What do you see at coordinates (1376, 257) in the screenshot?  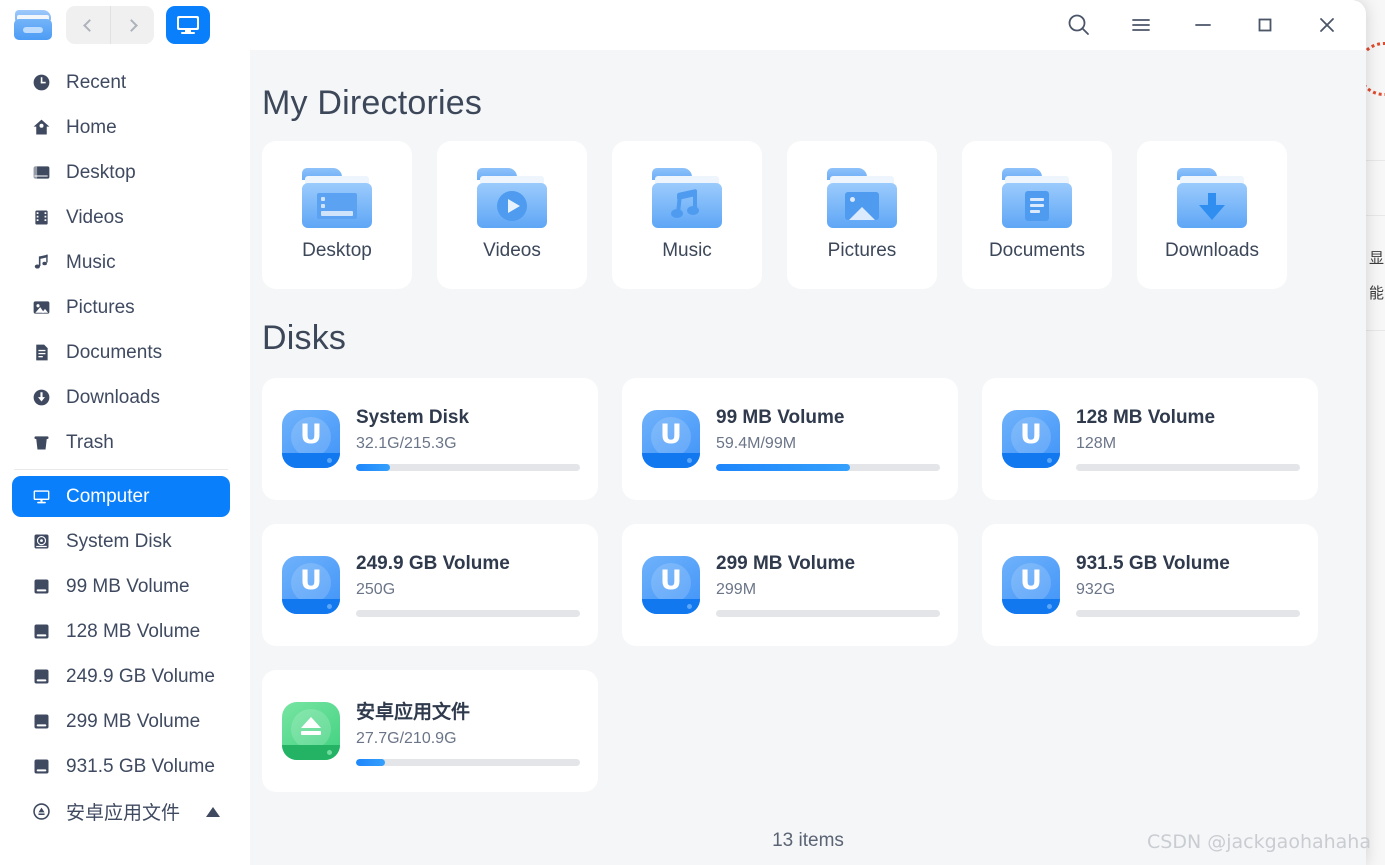 I see `background-text-1: 显` at bounding box center [1376, 257].